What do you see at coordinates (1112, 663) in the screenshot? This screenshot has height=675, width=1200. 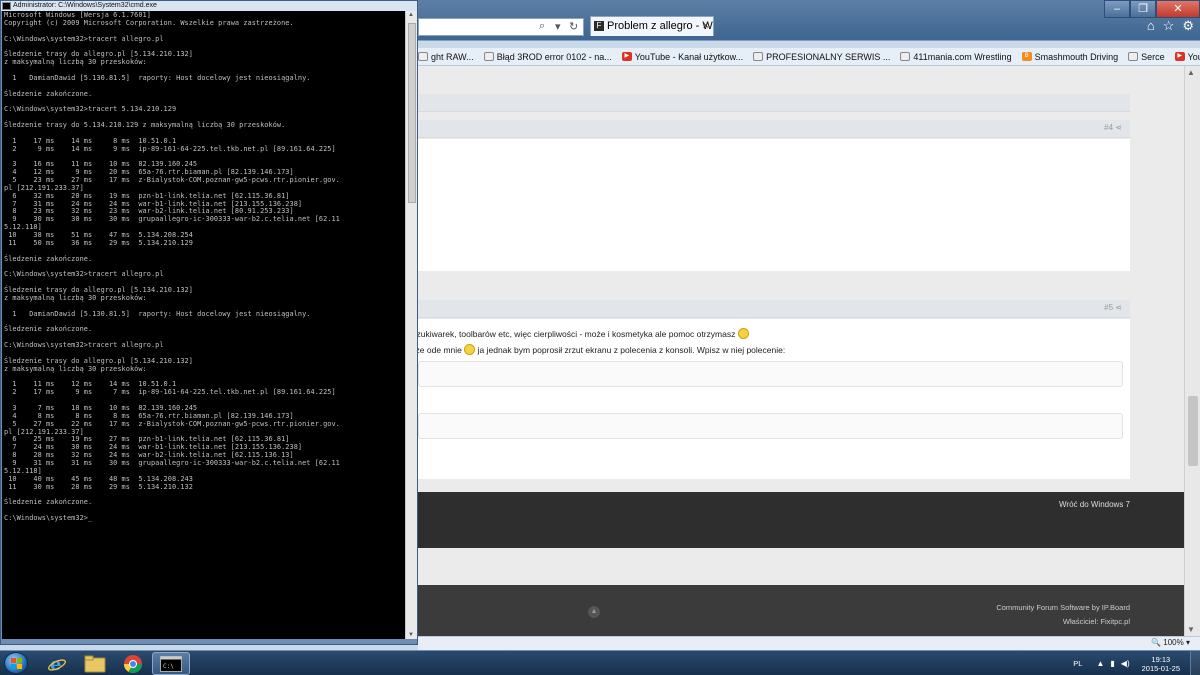 I see `network-icon: ▮` at bounding box center [1112, 663].